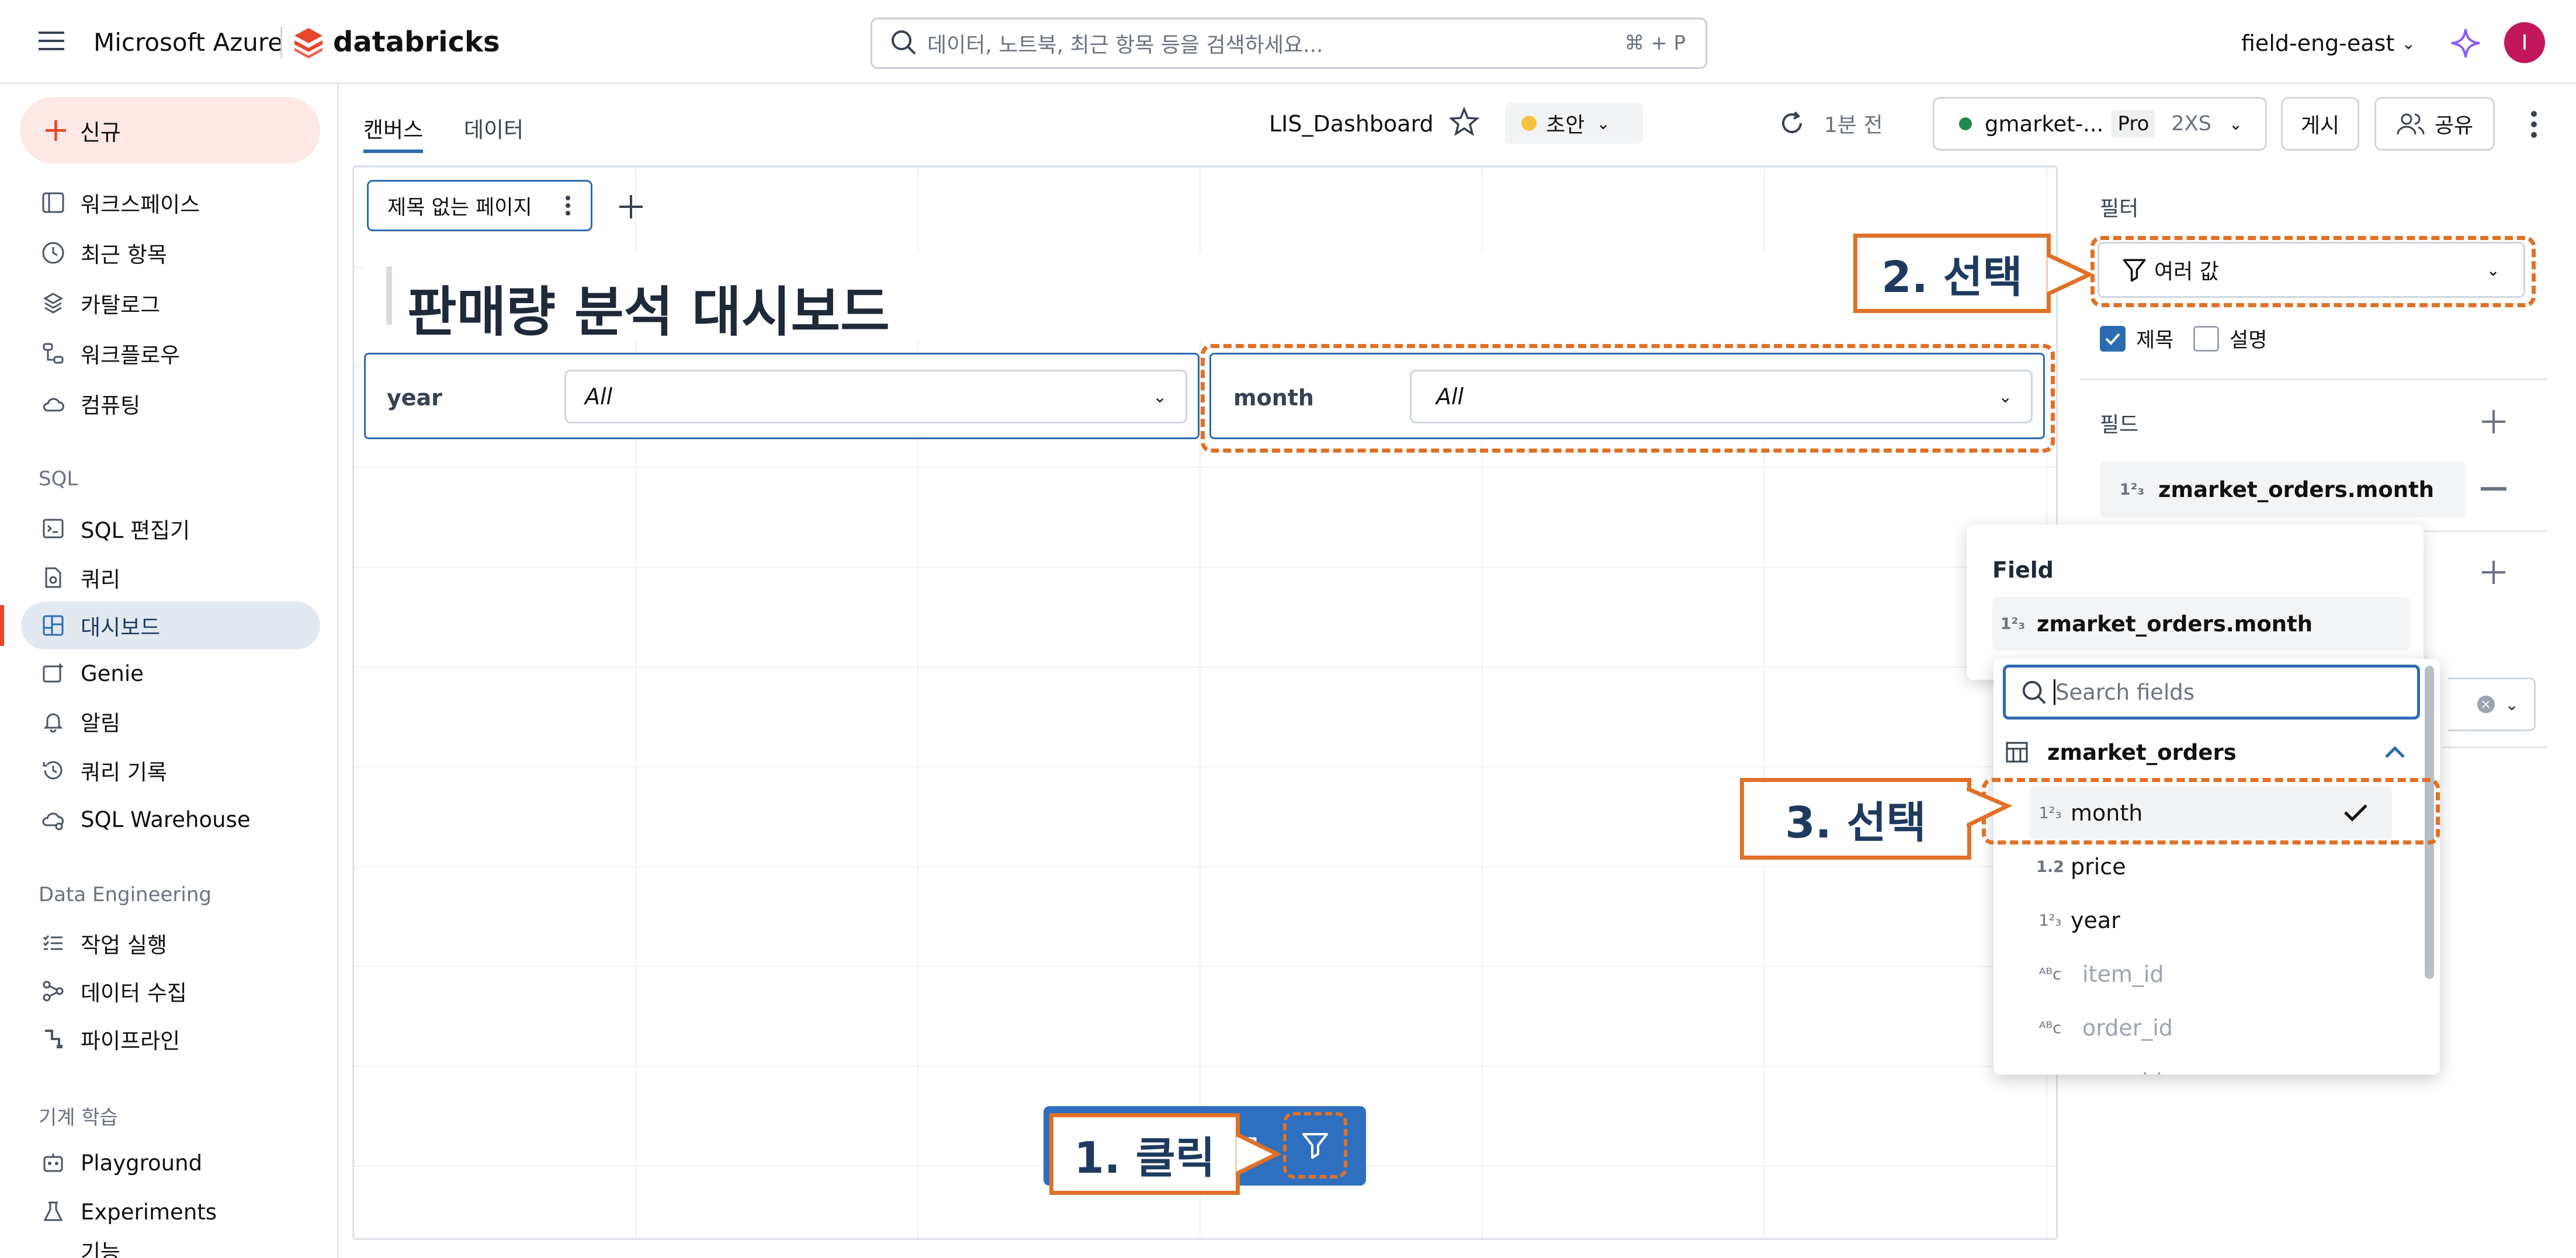 This screenshot has width=2576, height=1258. What do you see at coordinates (2098, 867) in the screenshot?
I see `field-option-label: price` at bounding box center [2098, 867].